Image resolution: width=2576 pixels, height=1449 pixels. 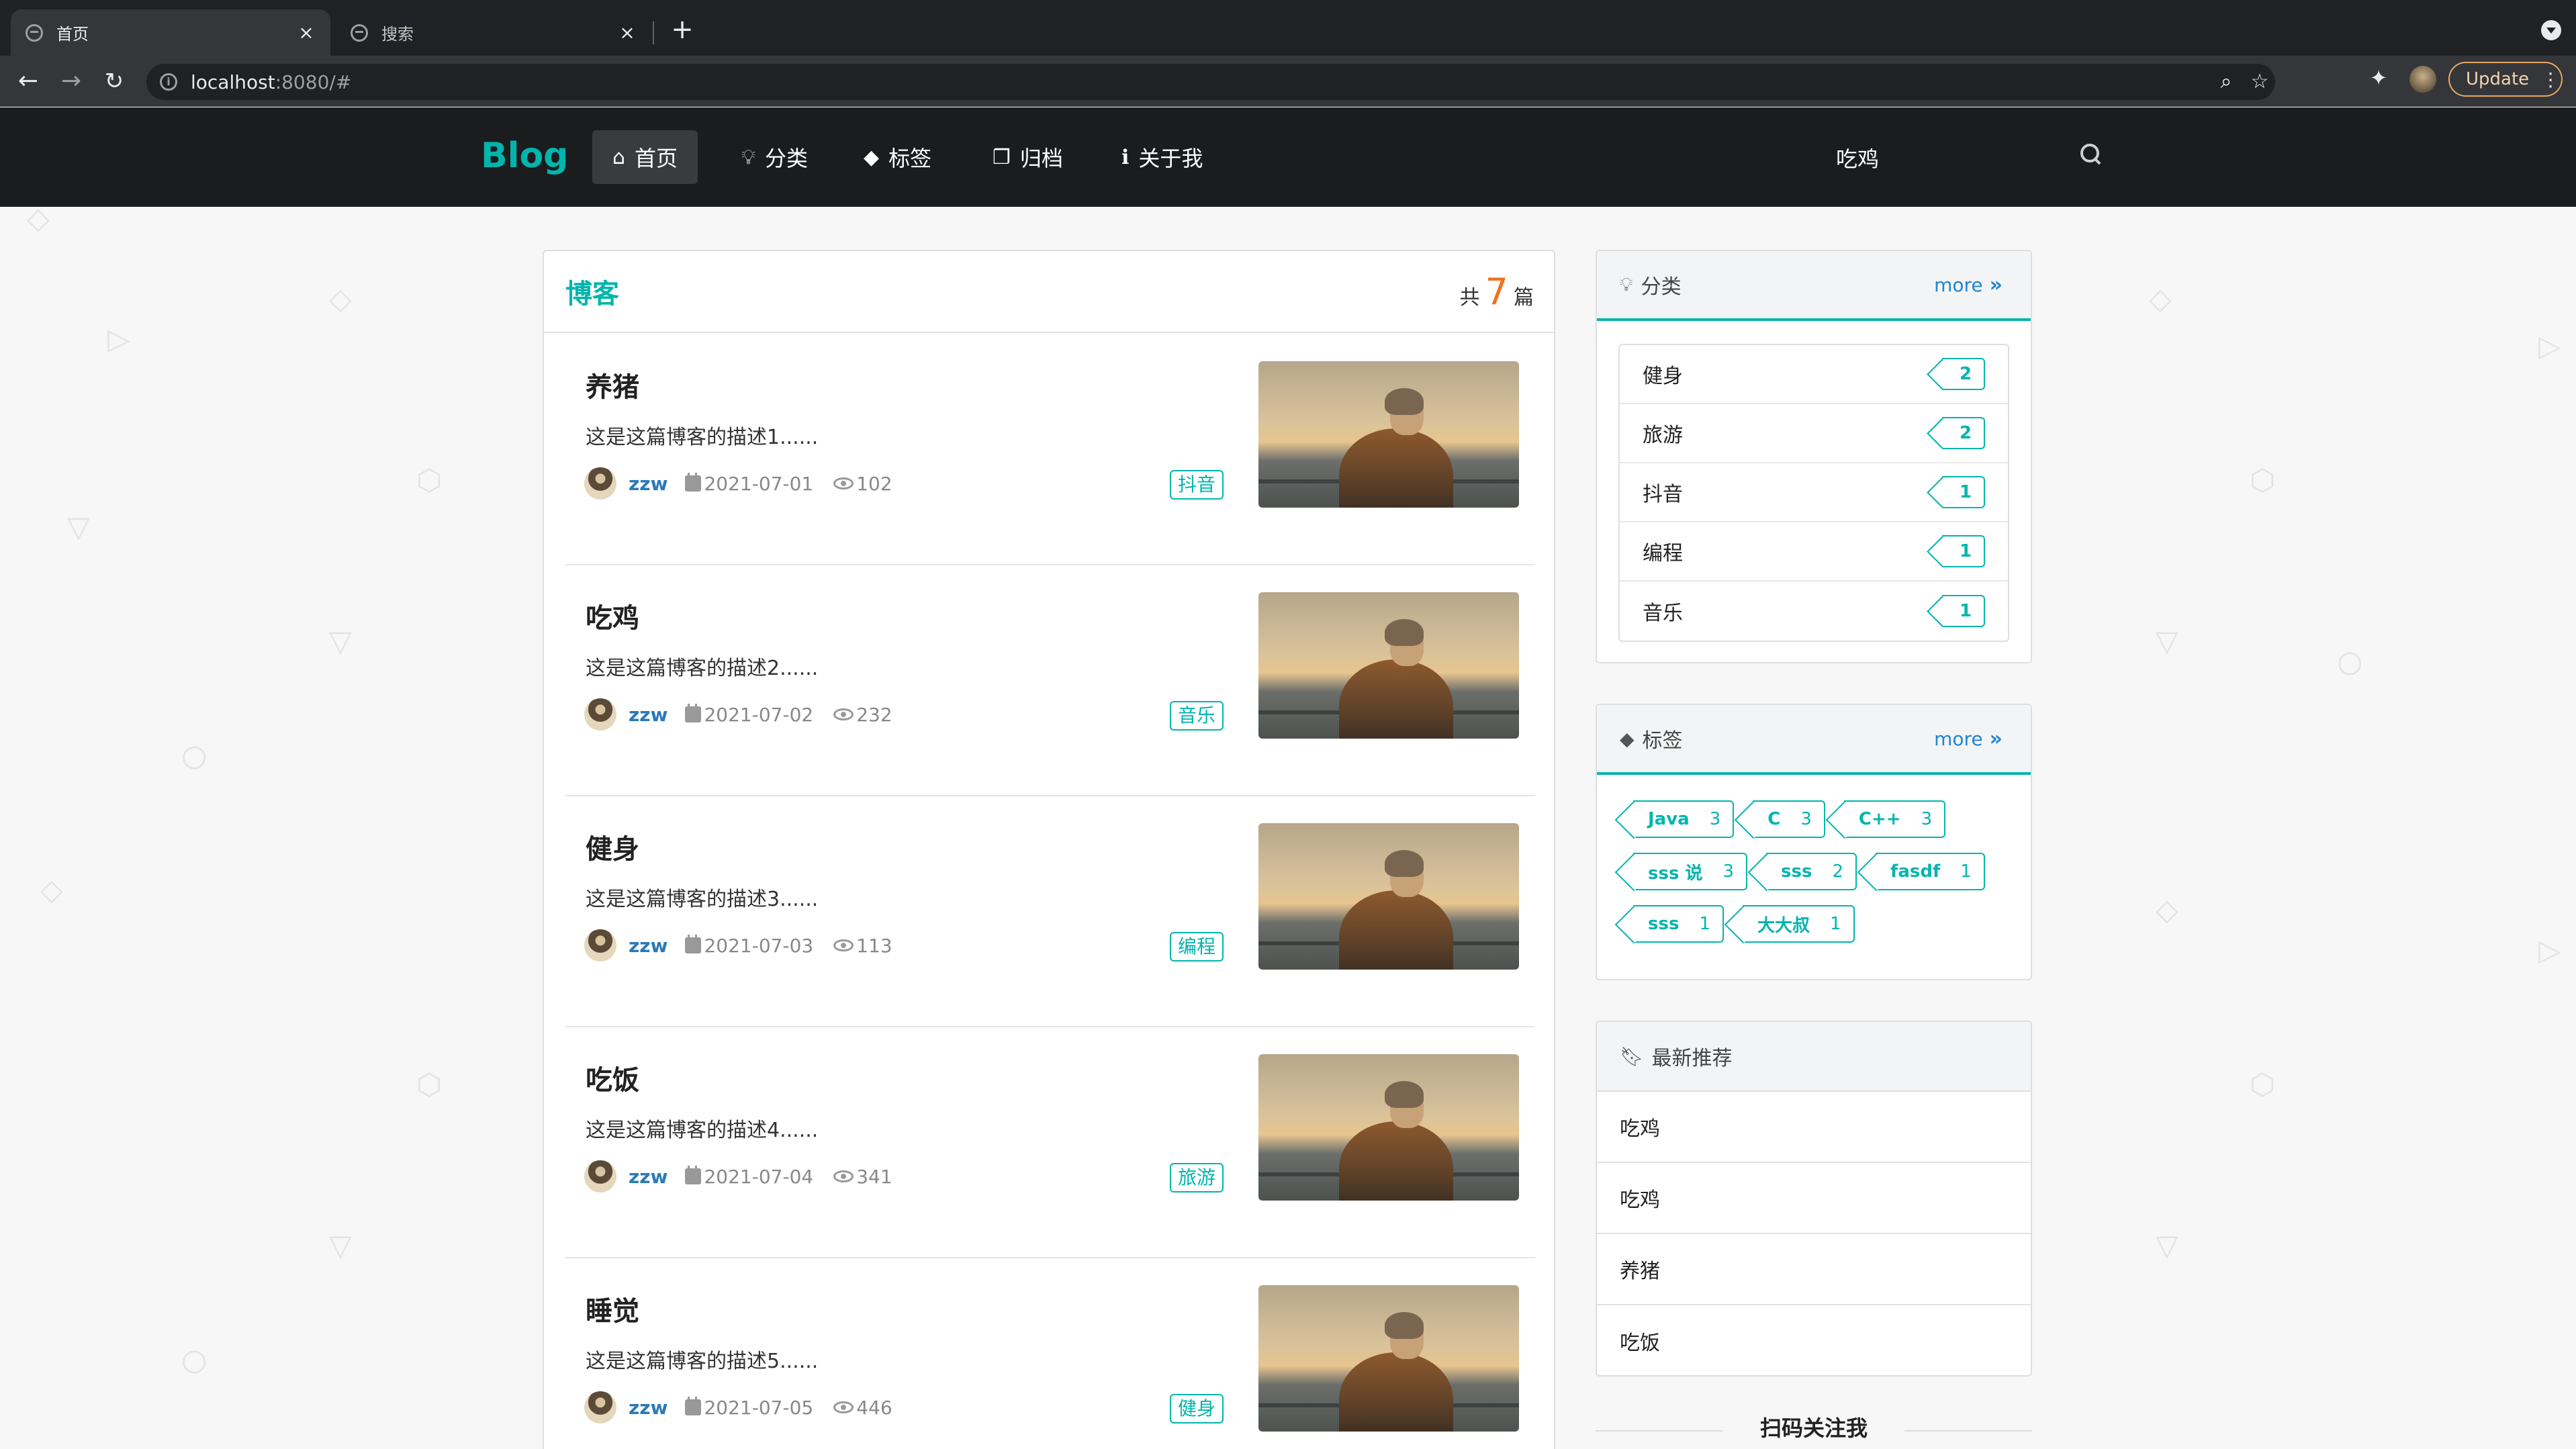 What do you see at coordinates (1678, 924) in the screenshot?
I see `tag-chip: sss 1` at bounding box center [1678, 924].